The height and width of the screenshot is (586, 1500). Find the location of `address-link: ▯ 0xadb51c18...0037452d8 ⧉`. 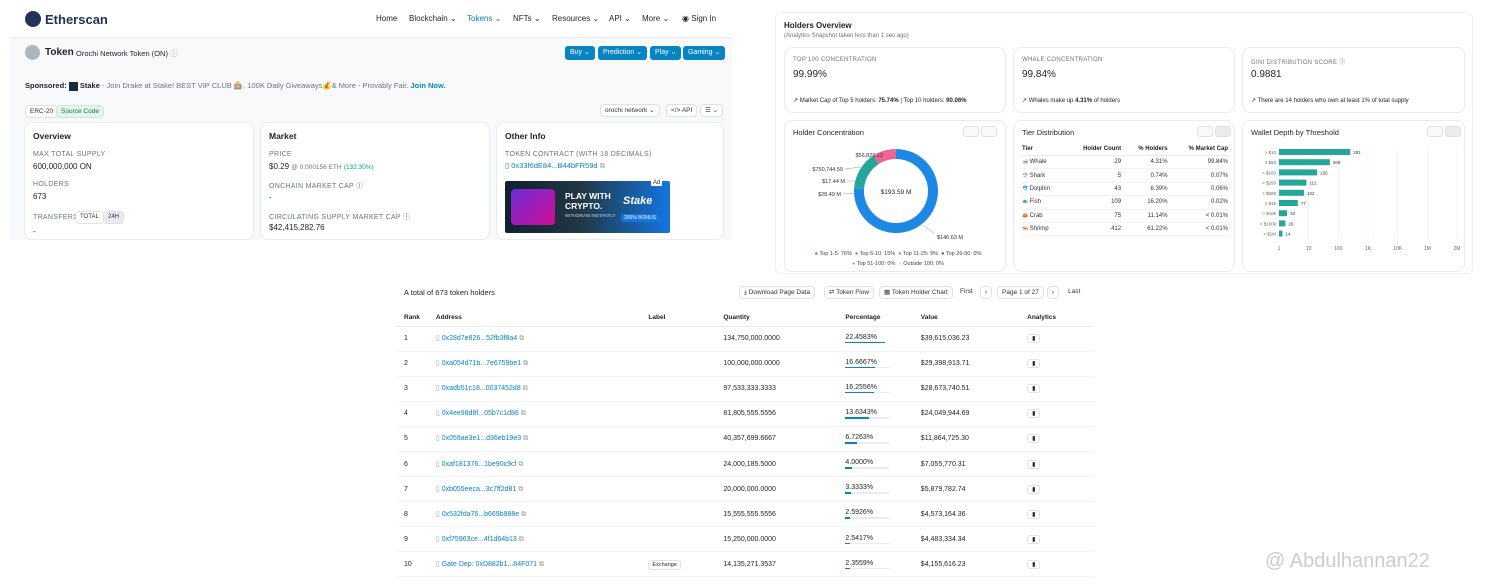

address-link: ▯ 0xadb51c18...0037452d8 ⧉ is located at coordinates (534, 389).